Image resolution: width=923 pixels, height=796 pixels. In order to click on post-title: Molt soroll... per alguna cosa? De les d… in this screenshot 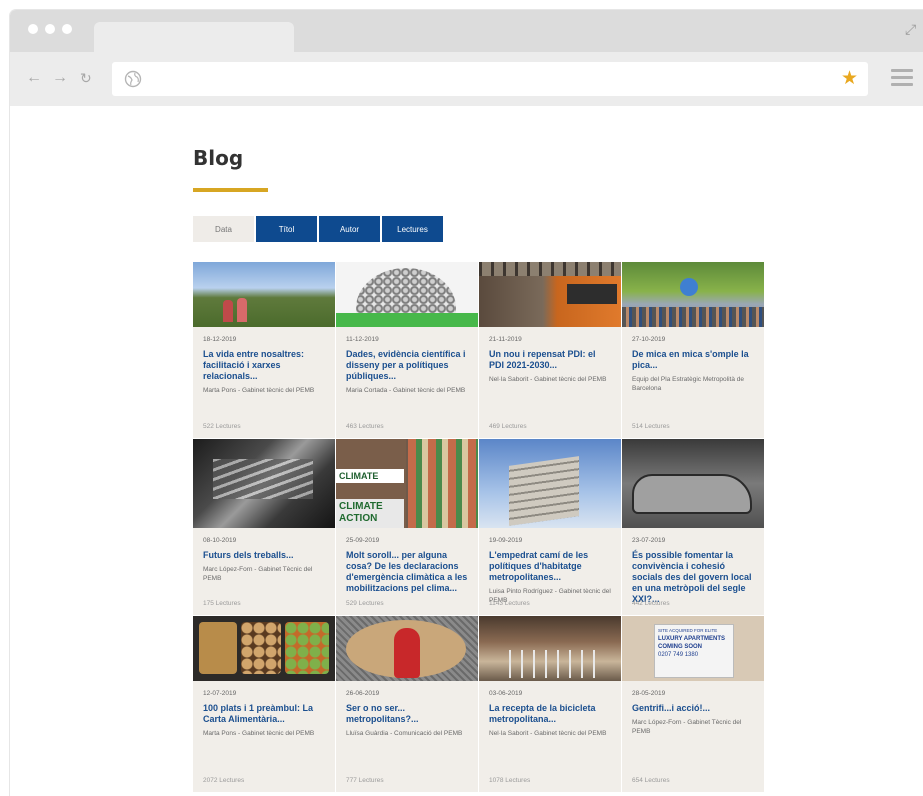, I will do `click(407, 572)`.